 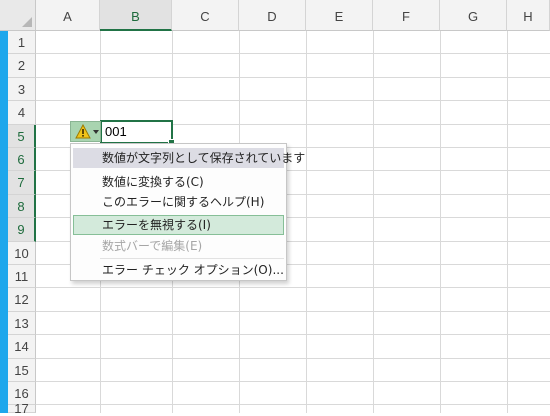 What do you see at coordinates (272, 15) in the screenshot?
I see `column-header-d: D` at bounding box center [272, 15].